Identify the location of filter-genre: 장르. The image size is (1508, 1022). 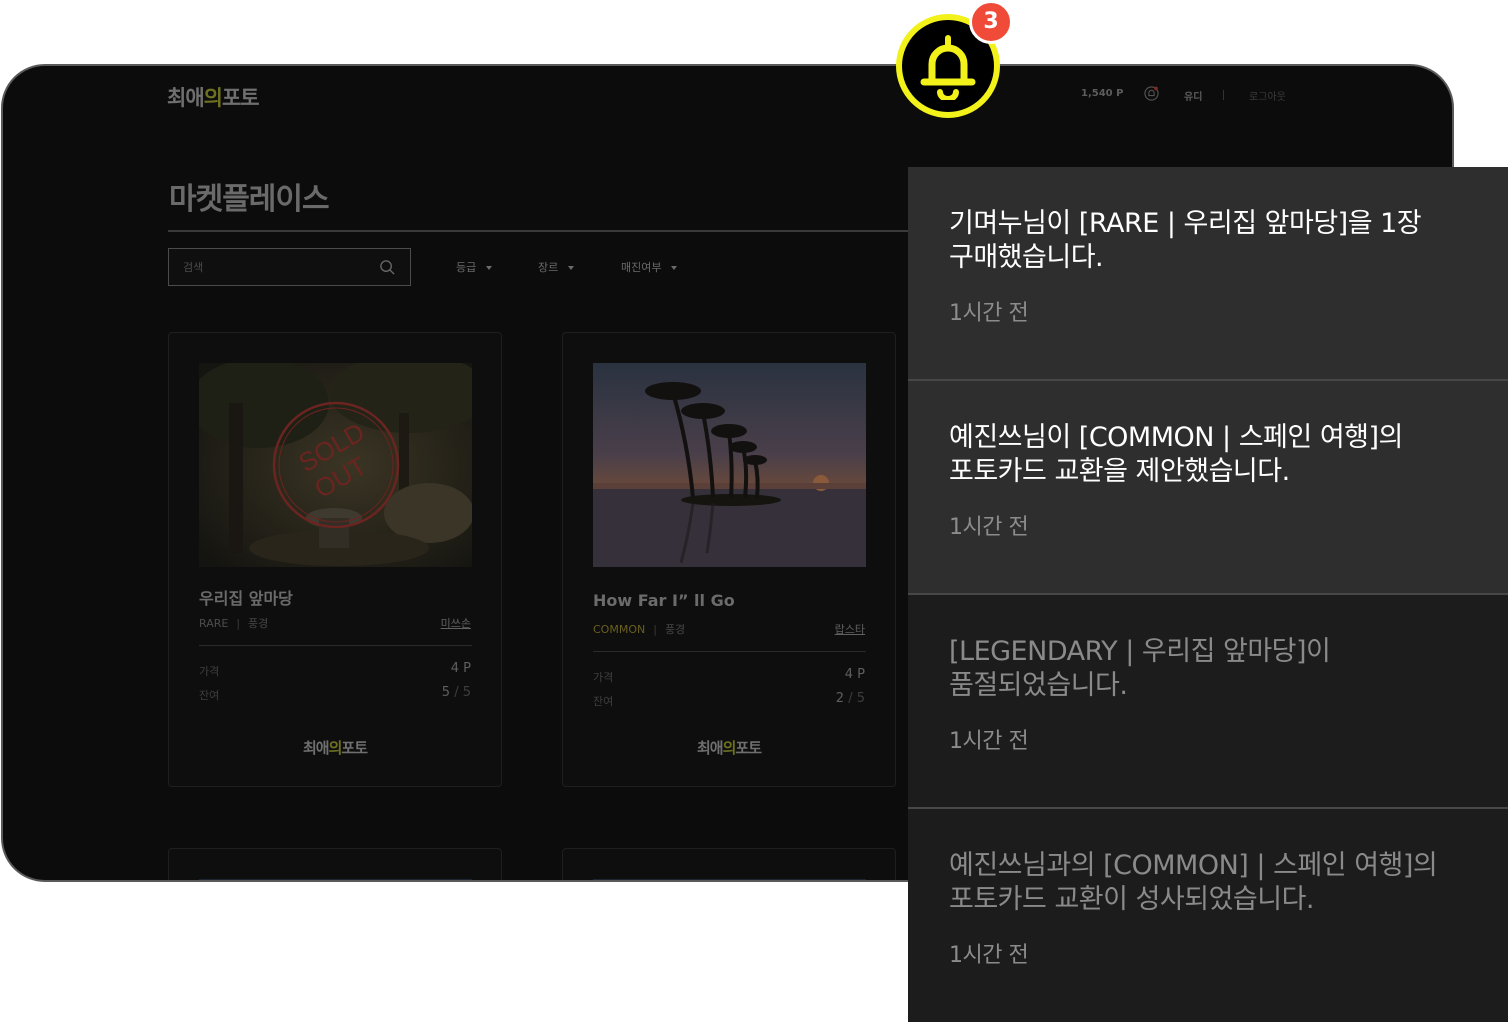
(556, 267).